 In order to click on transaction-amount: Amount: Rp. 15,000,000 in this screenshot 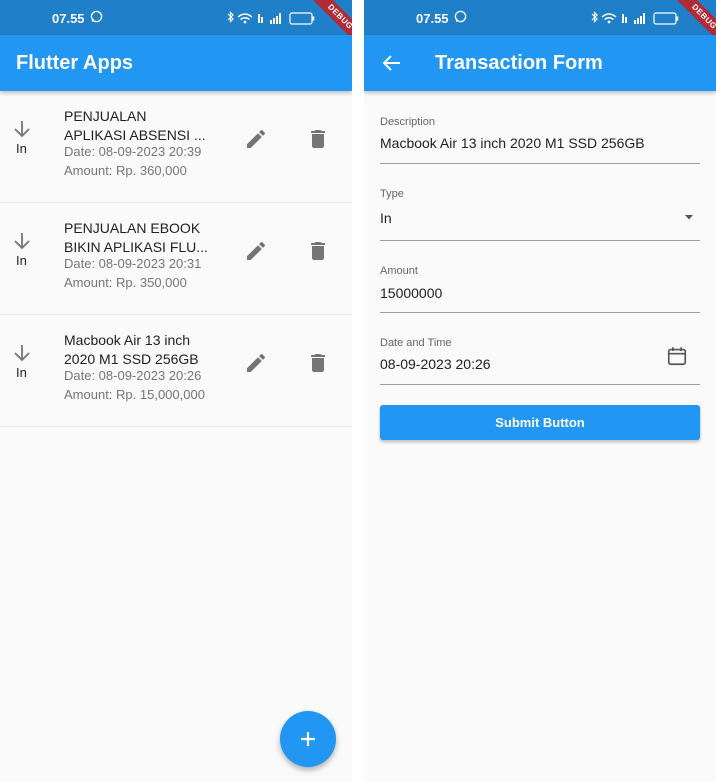, I will do `click(134, 394)`.